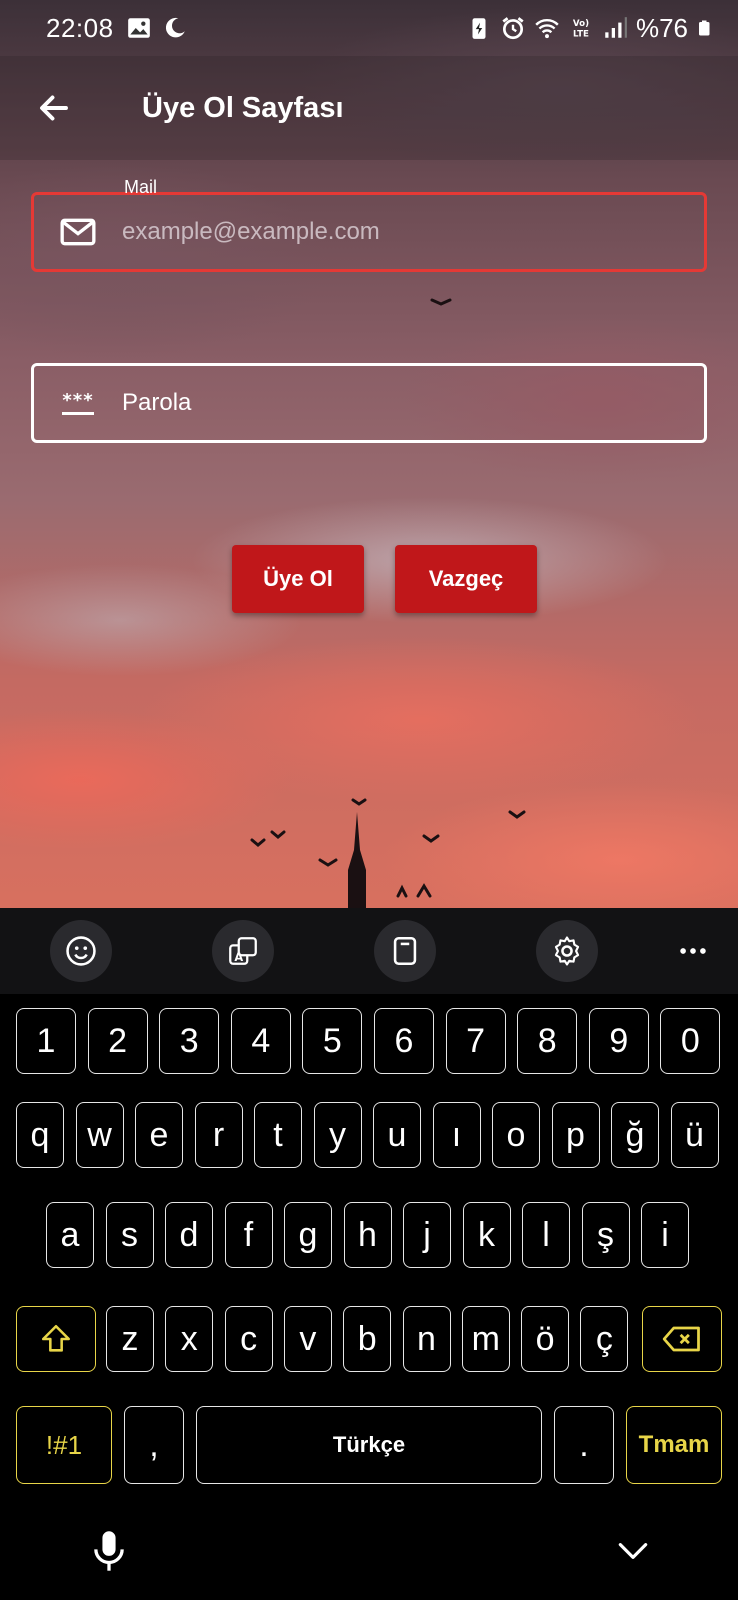 The height and width of the screenshot is (1600, 738). I want to click on translate-icon: A, so click(243, 951).